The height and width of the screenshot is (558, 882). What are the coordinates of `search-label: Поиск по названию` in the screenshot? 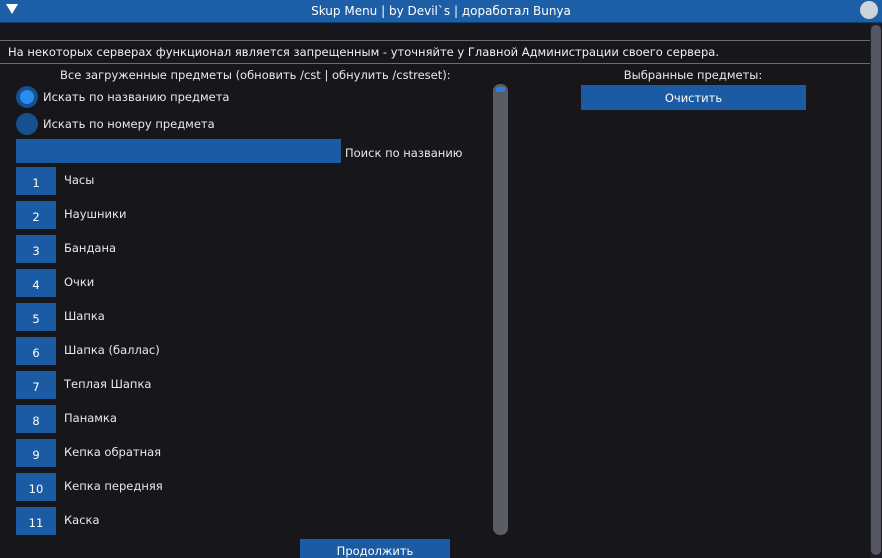 It's located at (404, 153).